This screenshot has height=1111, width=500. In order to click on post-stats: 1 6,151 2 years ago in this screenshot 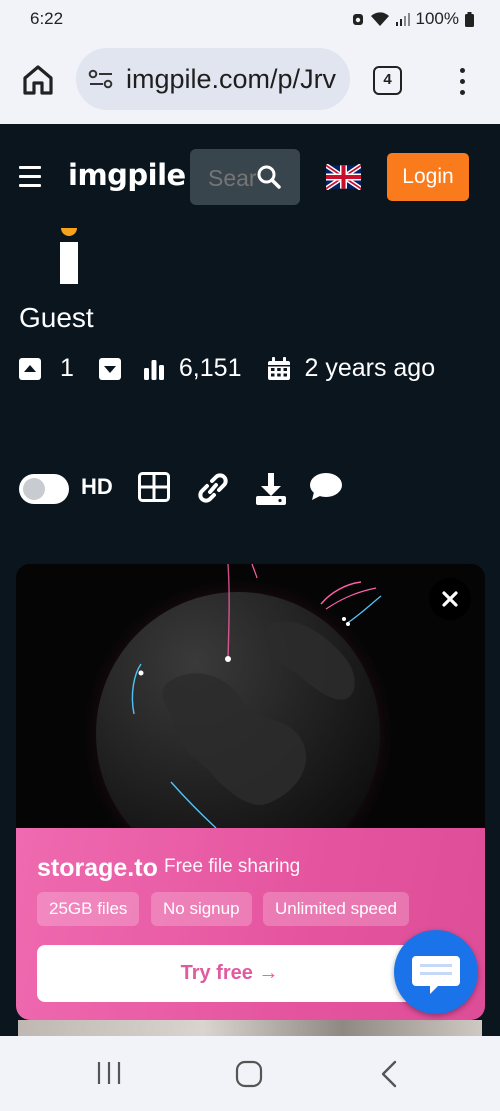, I will do `click(227, 368)`.